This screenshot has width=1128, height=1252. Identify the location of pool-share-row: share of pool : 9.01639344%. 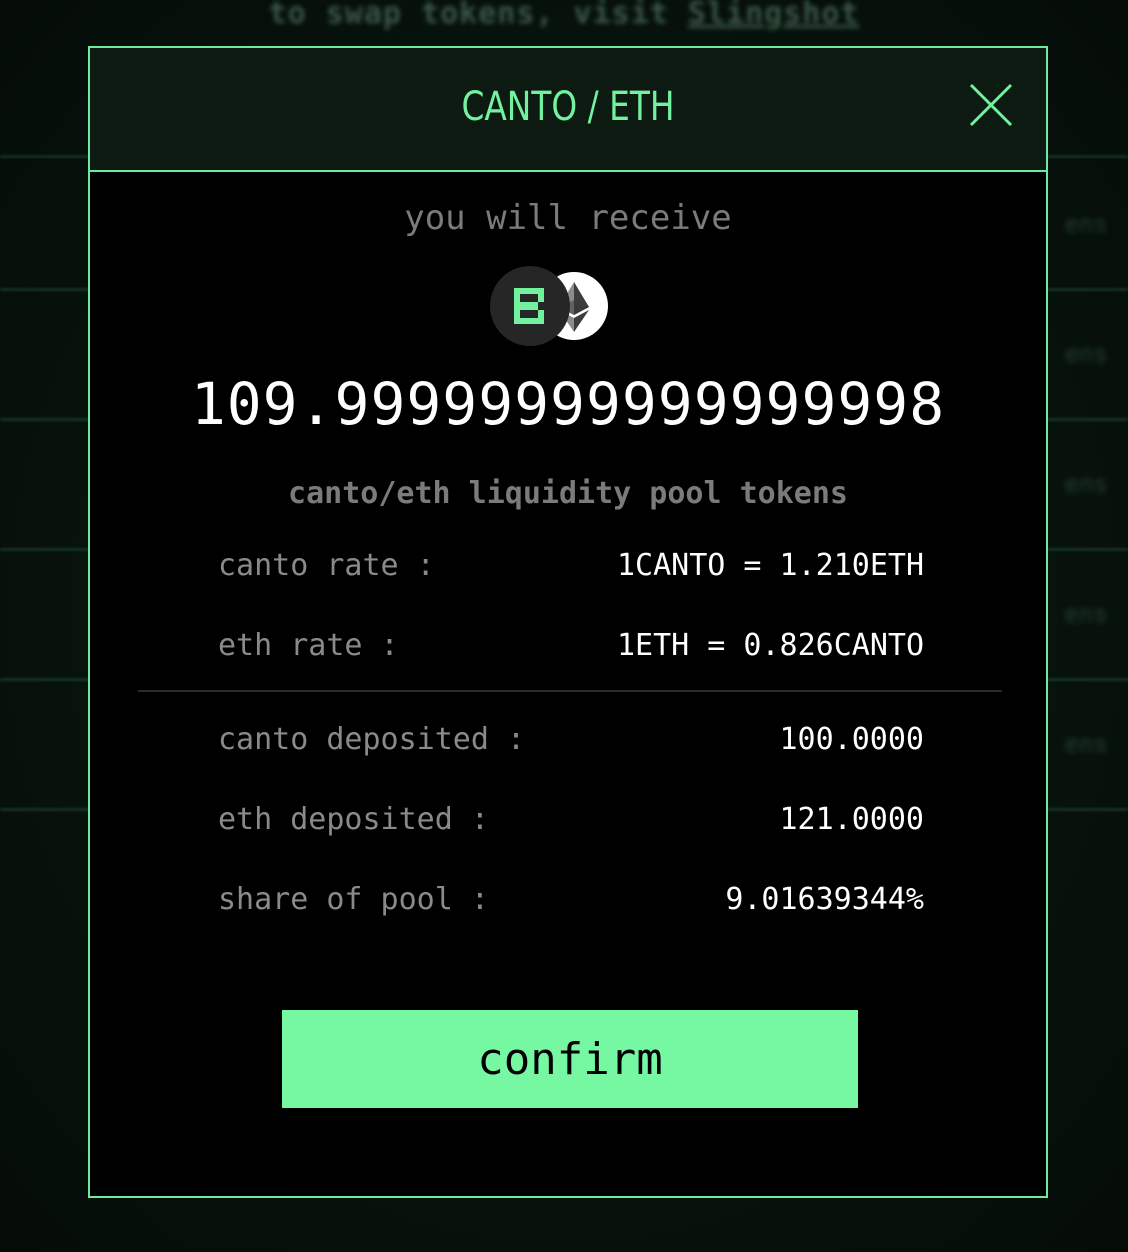
(571, 902).